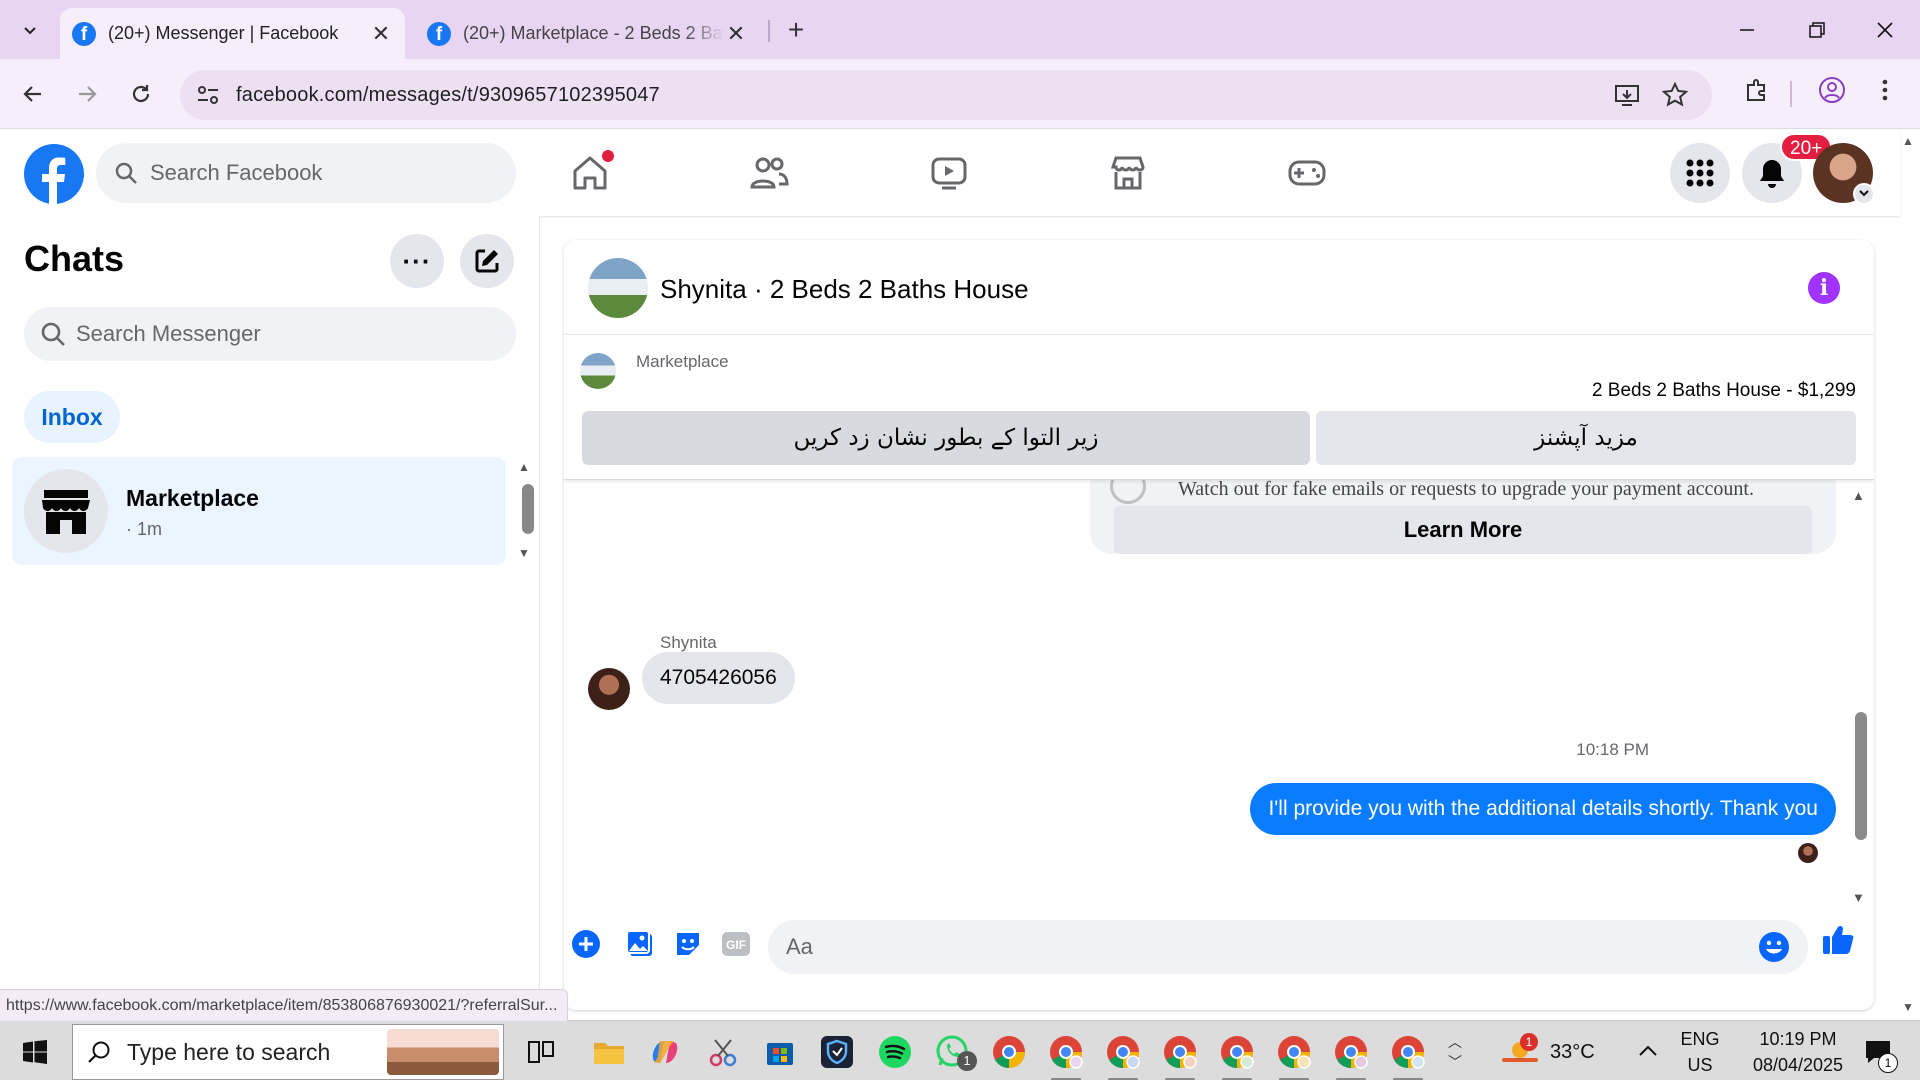  Describe the element at coordinates (208, 95) in the screenshot. I see `site-info-icon` at that location.